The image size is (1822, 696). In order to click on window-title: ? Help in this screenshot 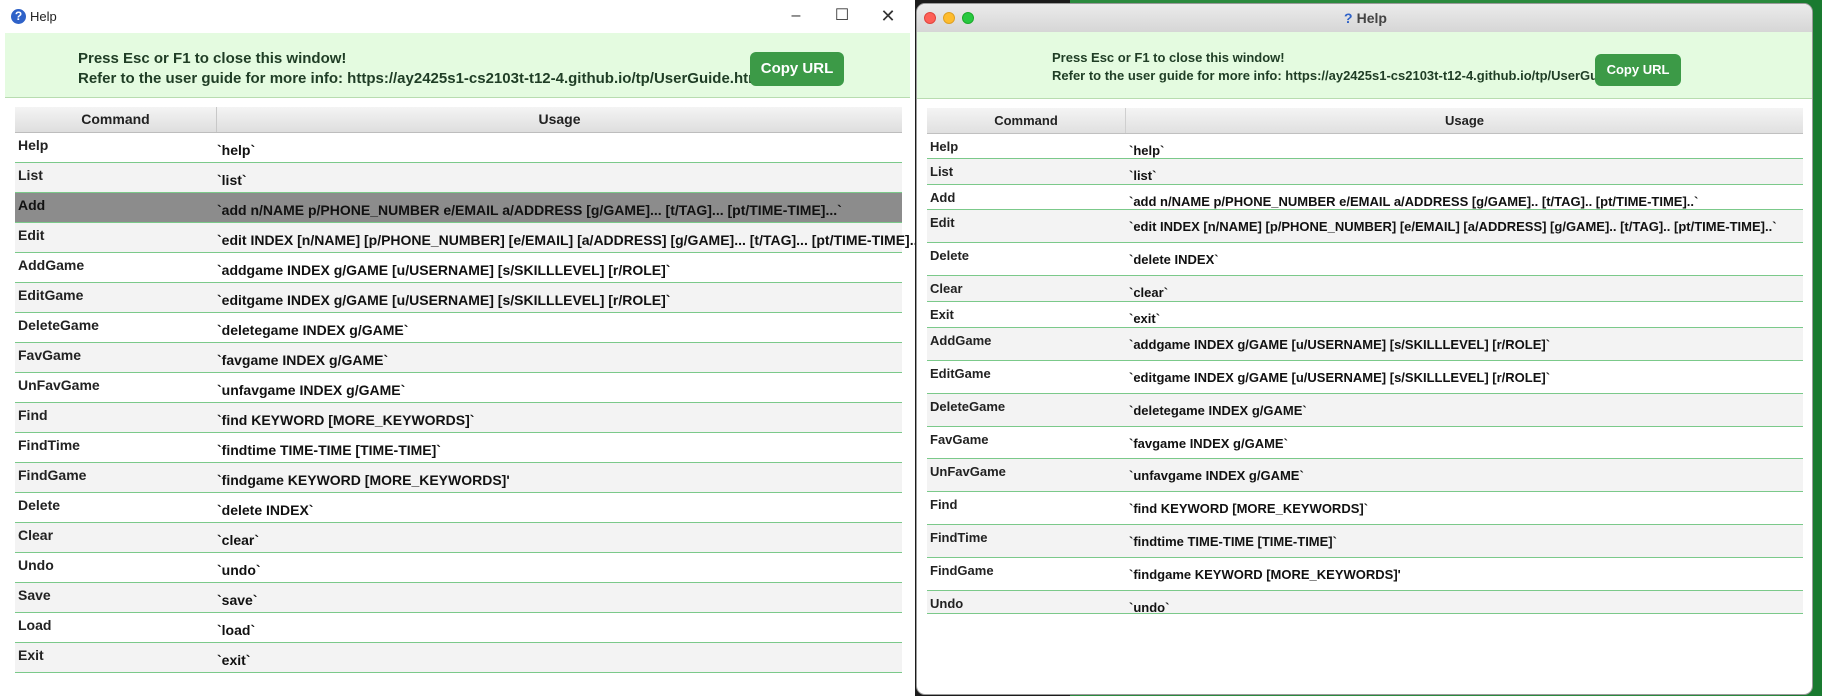, I will do `click(1364, 18)`.